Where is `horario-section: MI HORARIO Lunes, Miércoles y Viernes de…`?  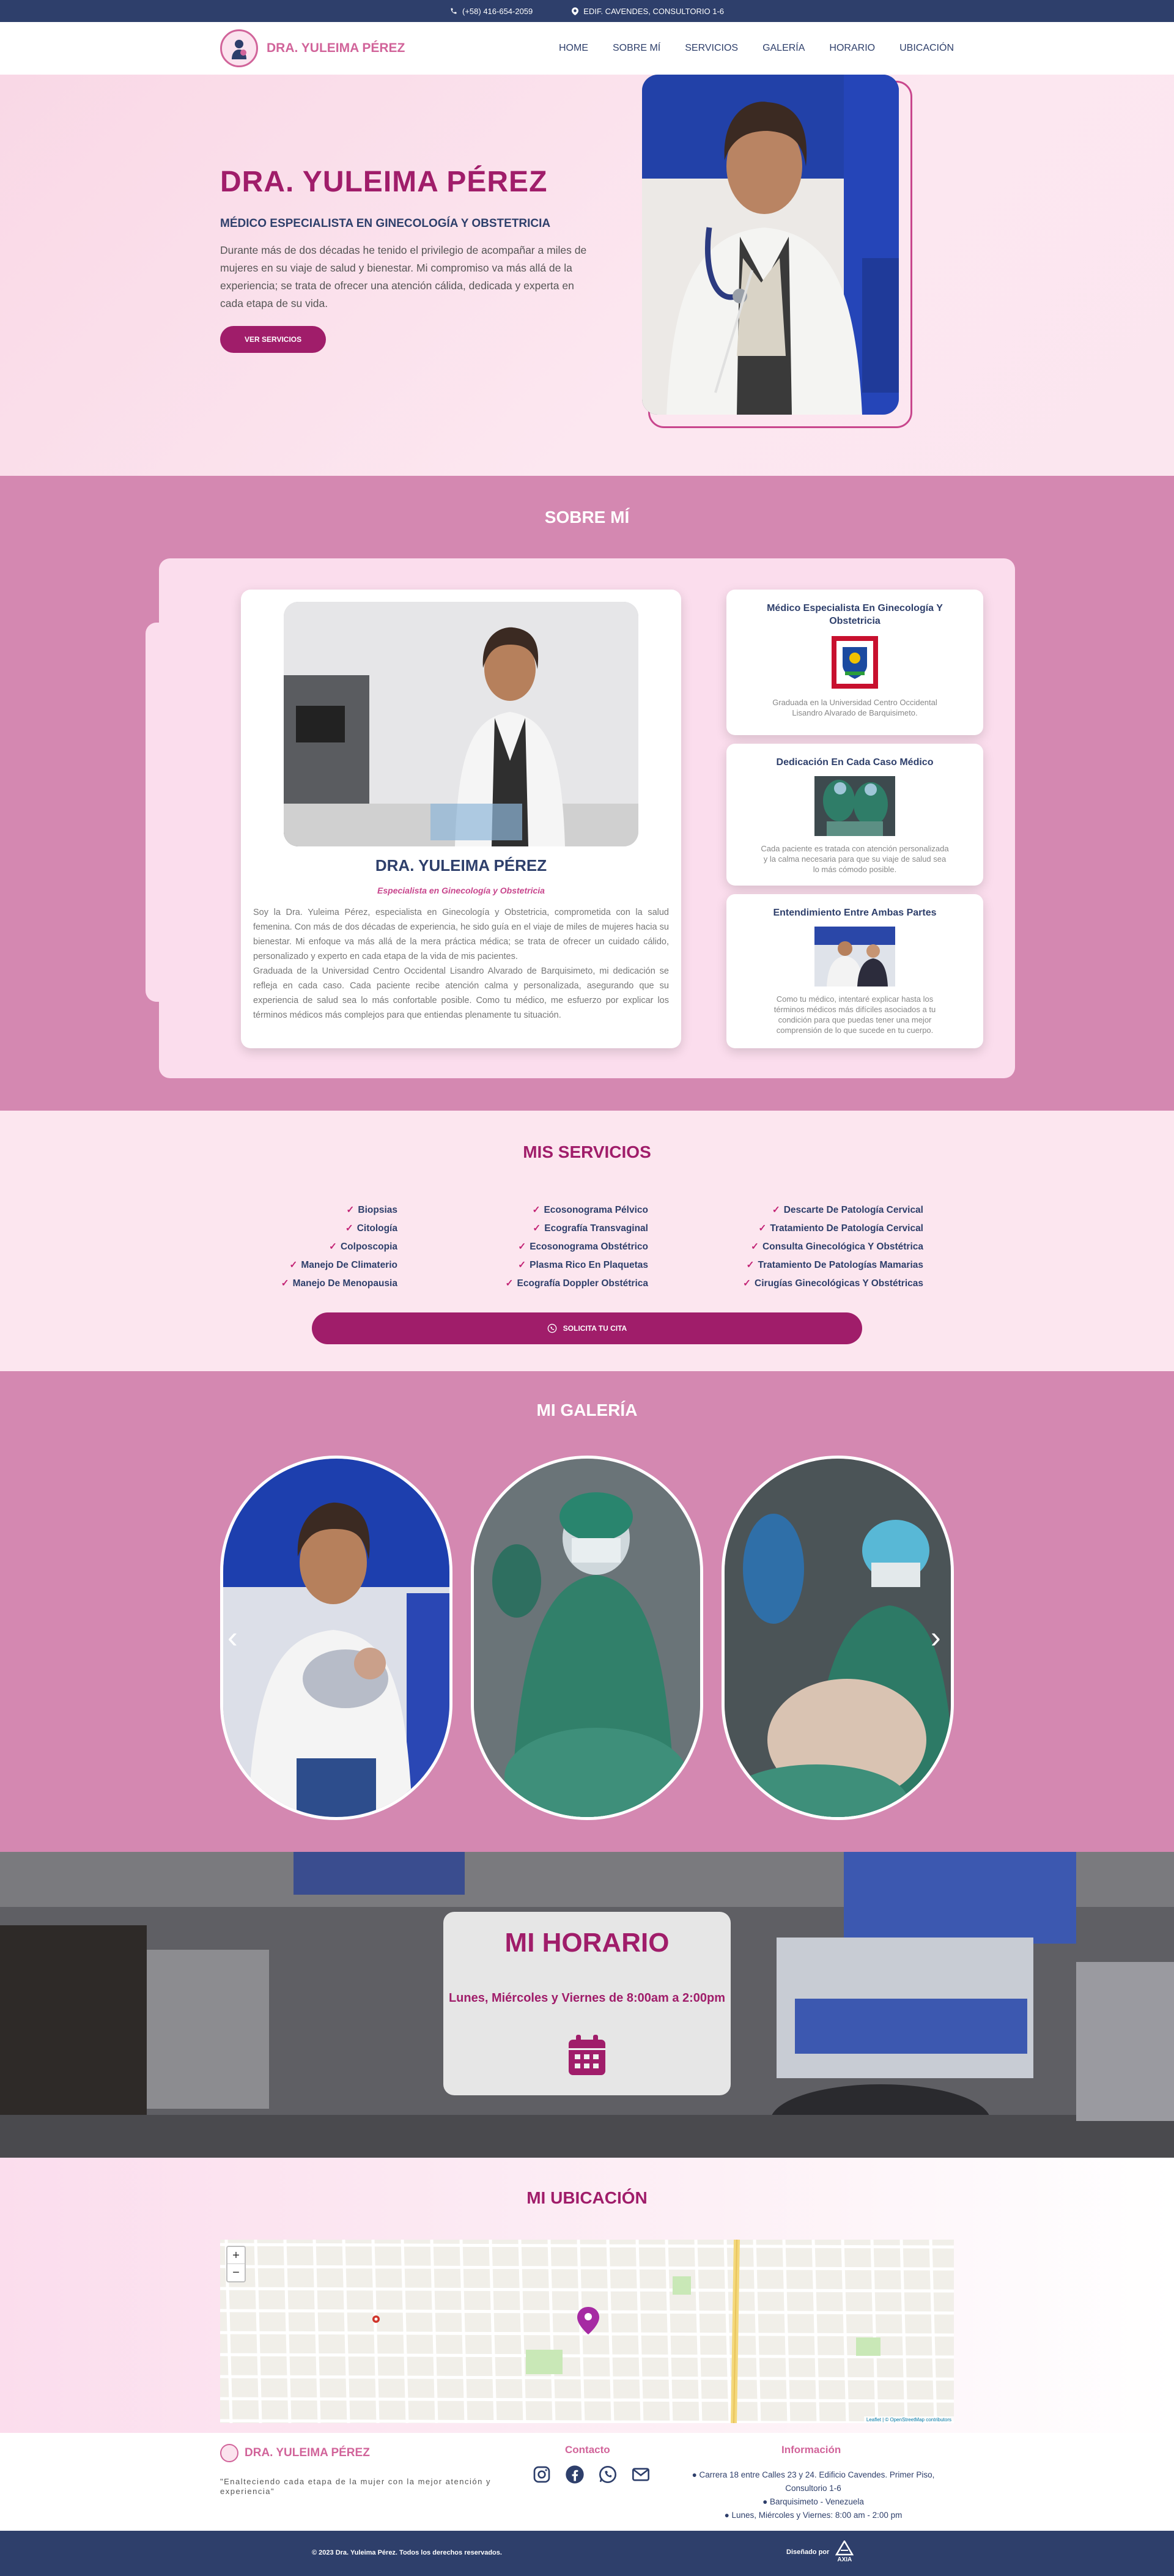 horario-section: MI HORARIO Lunes, Miércoles y Viernes de… is located at coordinates (587, 2005).